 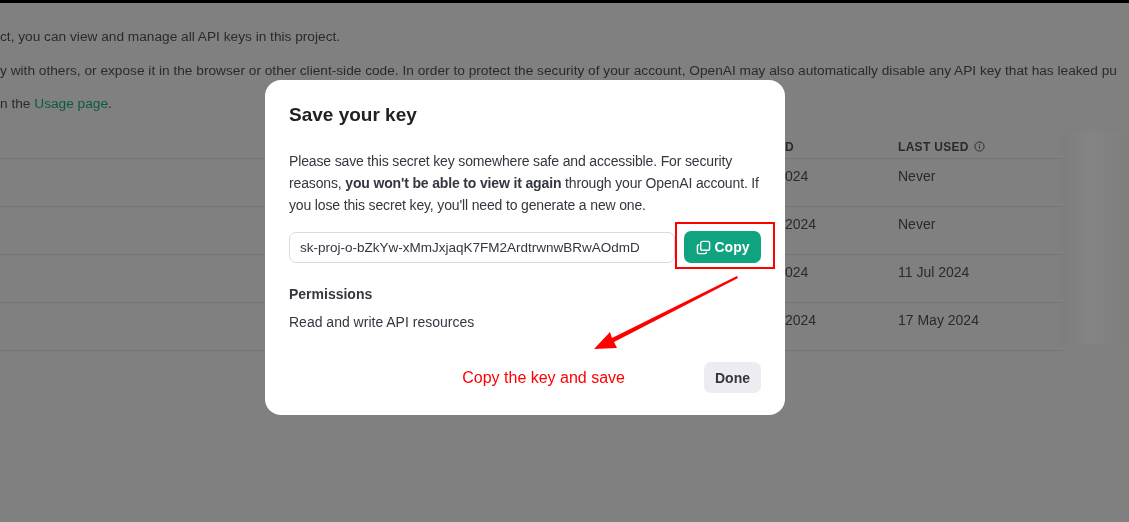 What do you see at coordinates (939, 319) in the screenshot?
I see `table-cell-text: 17 May 2024` at bounding box center [939, 319].